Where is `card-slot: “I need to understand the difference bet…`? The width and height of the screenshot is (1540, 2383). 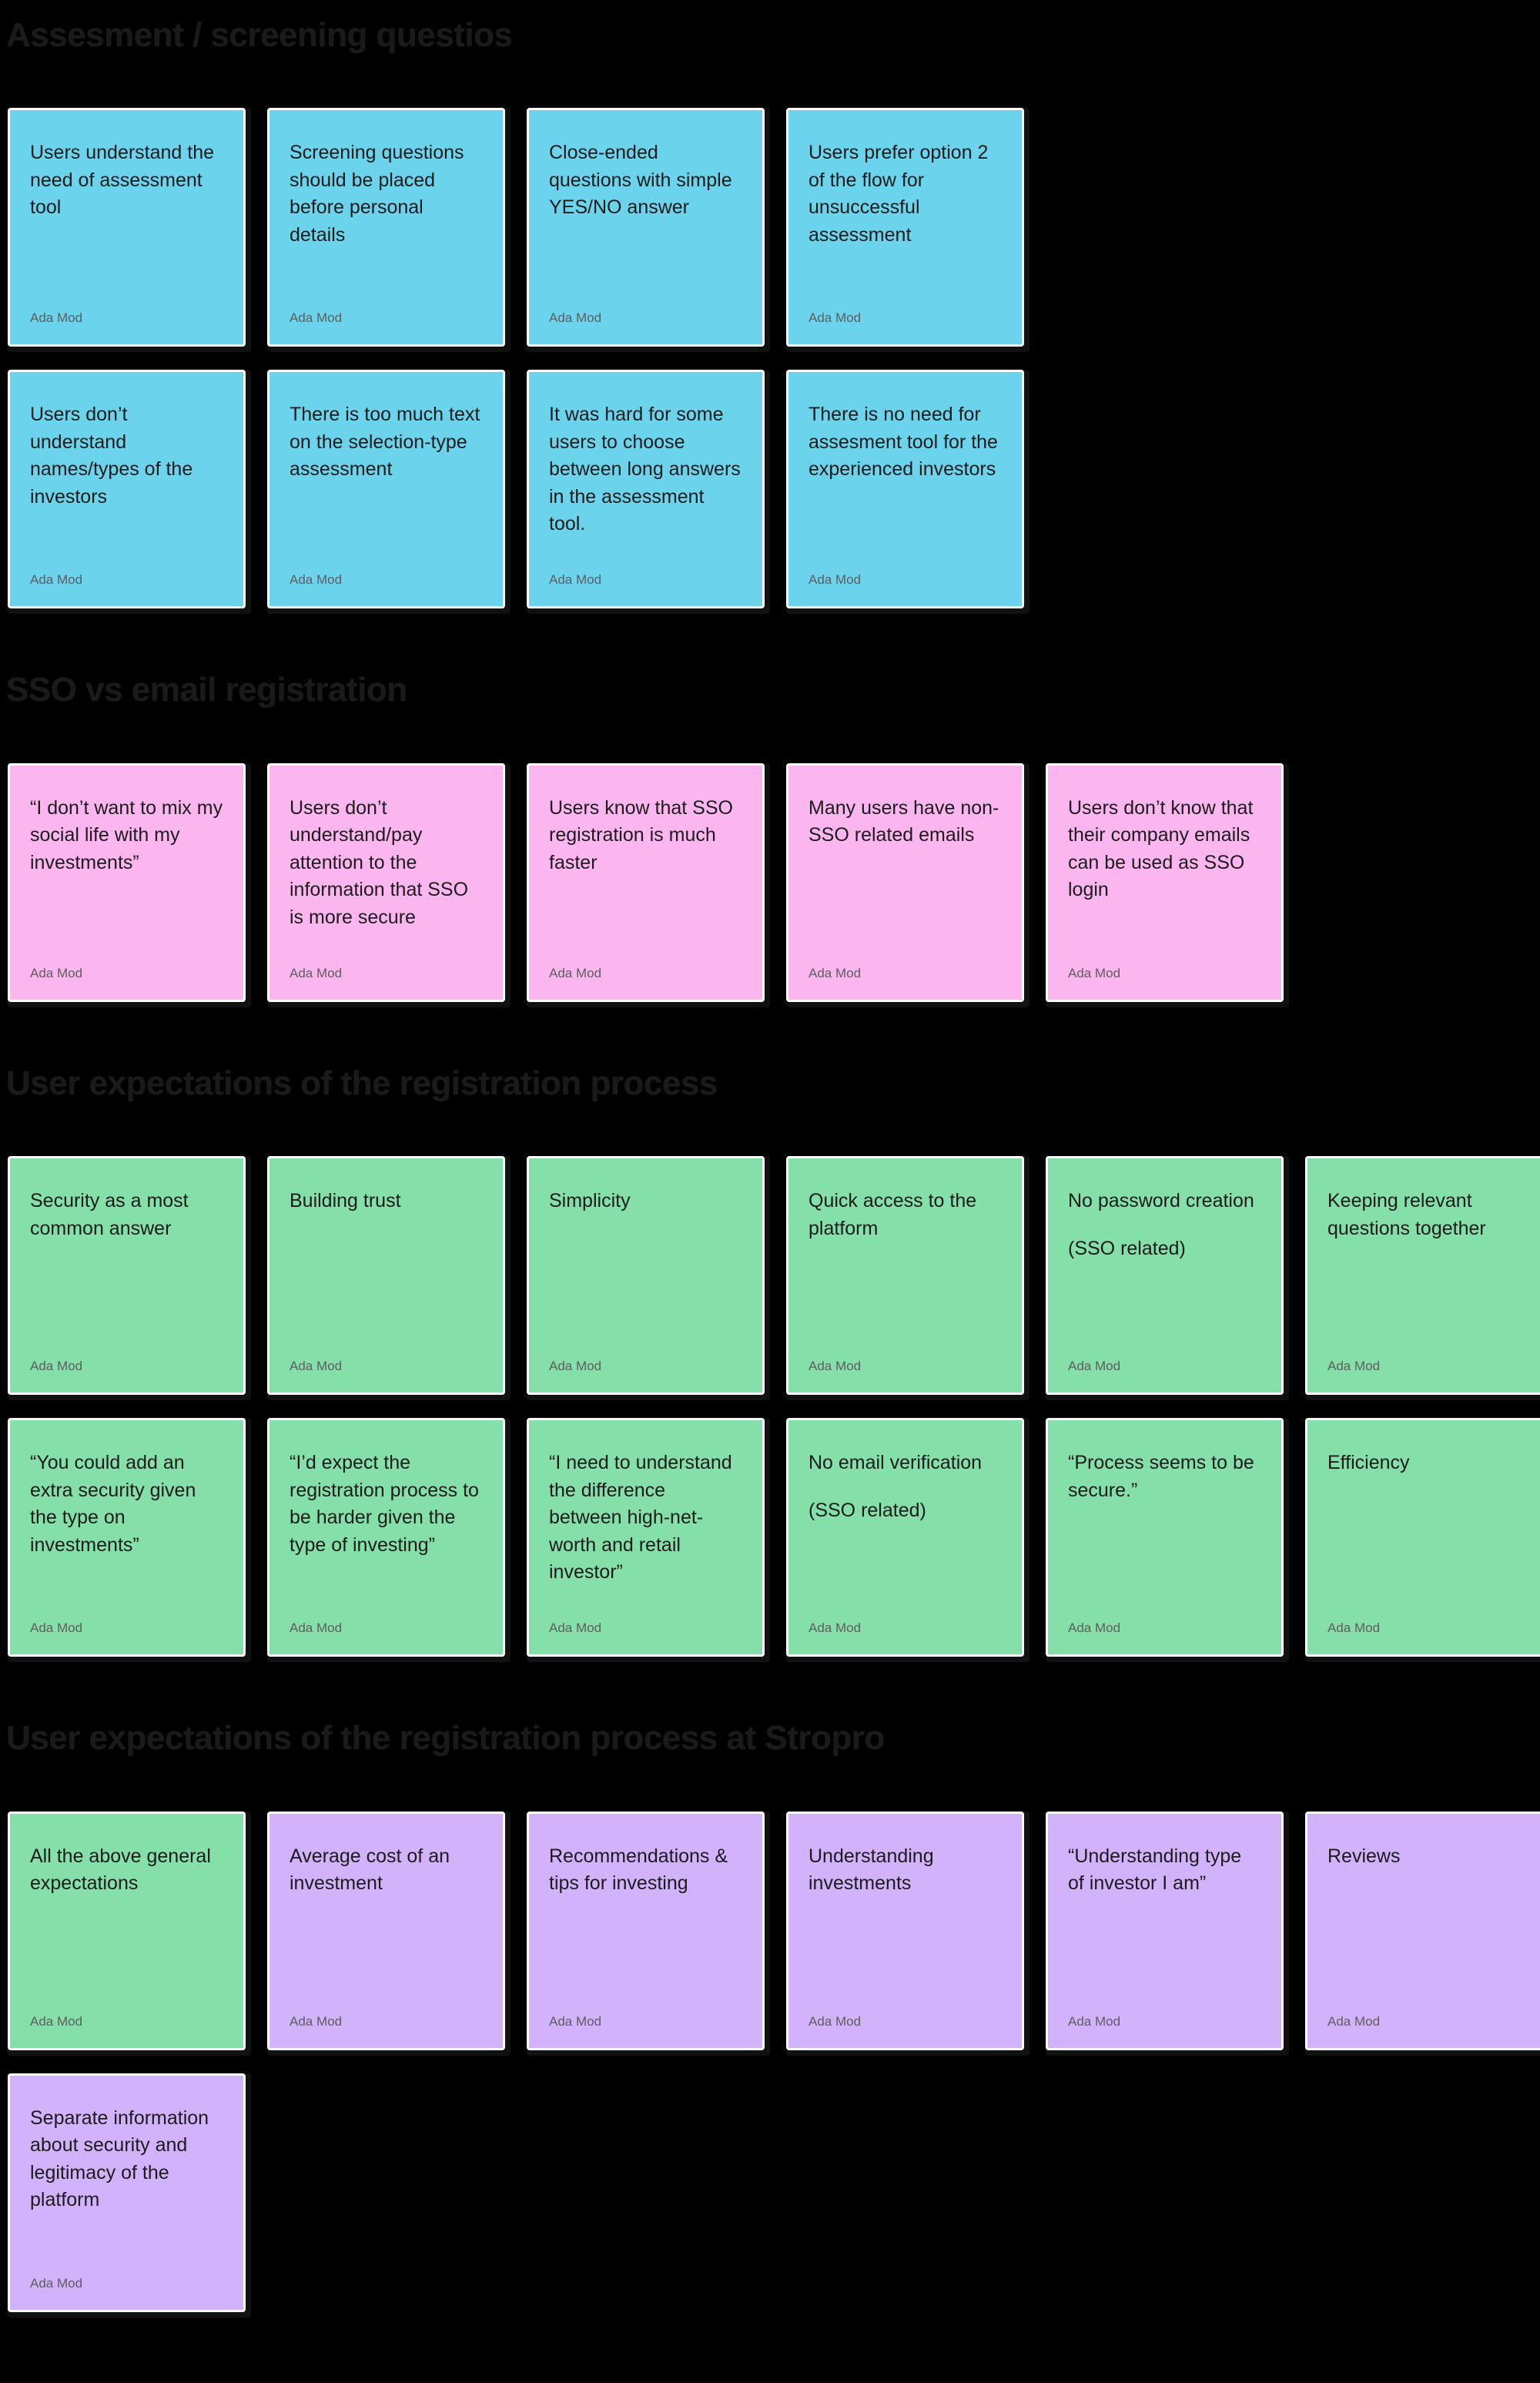 card-slot: “I need to understand the difference bet… is located at coordinates (648, 1538).